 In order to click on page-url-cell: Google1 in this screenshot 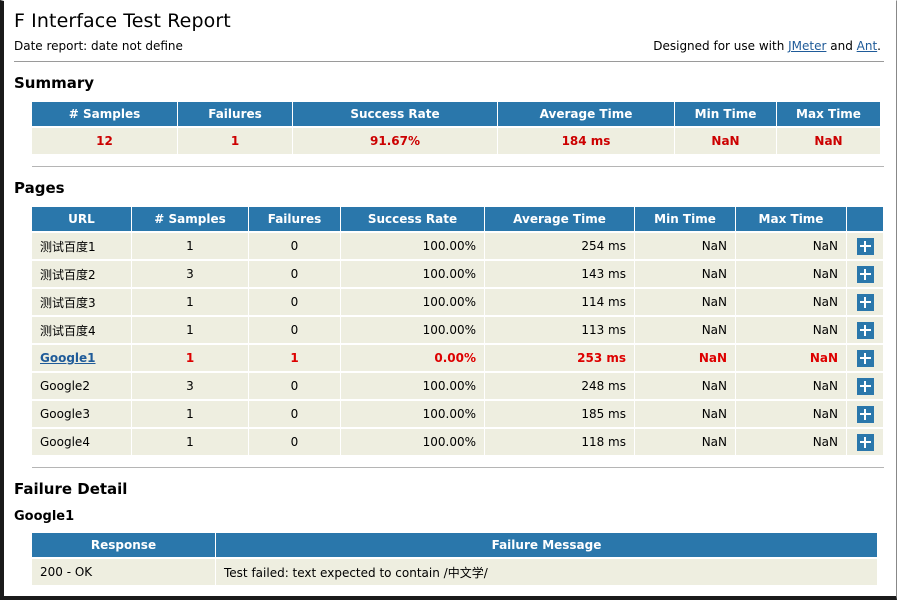, I will do `click(81, 358)`.